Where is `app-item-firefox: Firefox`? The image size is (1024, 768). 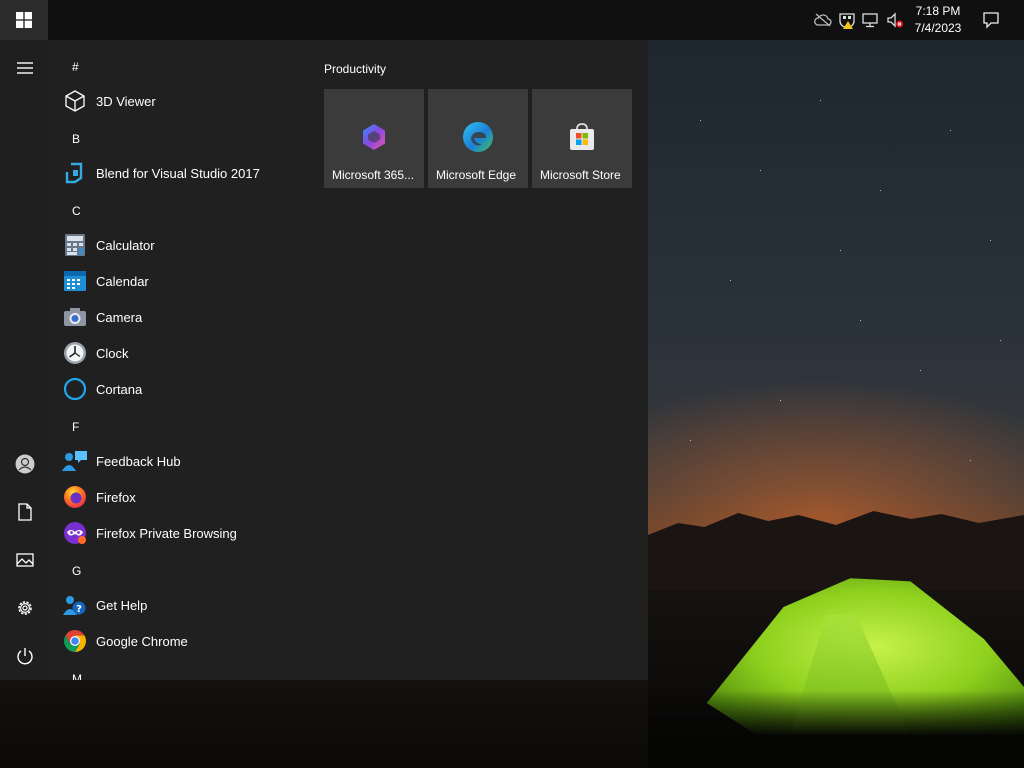 app-item-firefox: Firefox is located at coordinates (185, 497).